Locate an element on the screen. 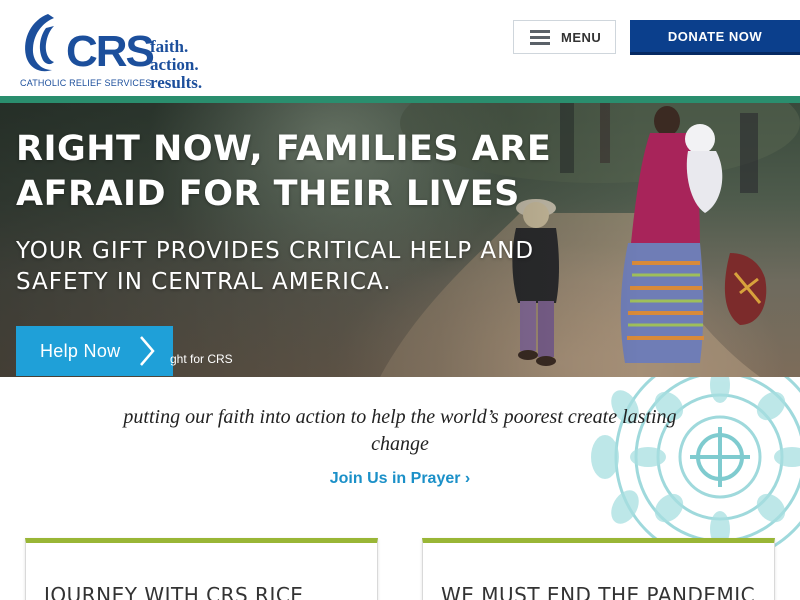 This screenshot has height=600, width=800. tagline-results: results. is located at coordinates (176, 82).